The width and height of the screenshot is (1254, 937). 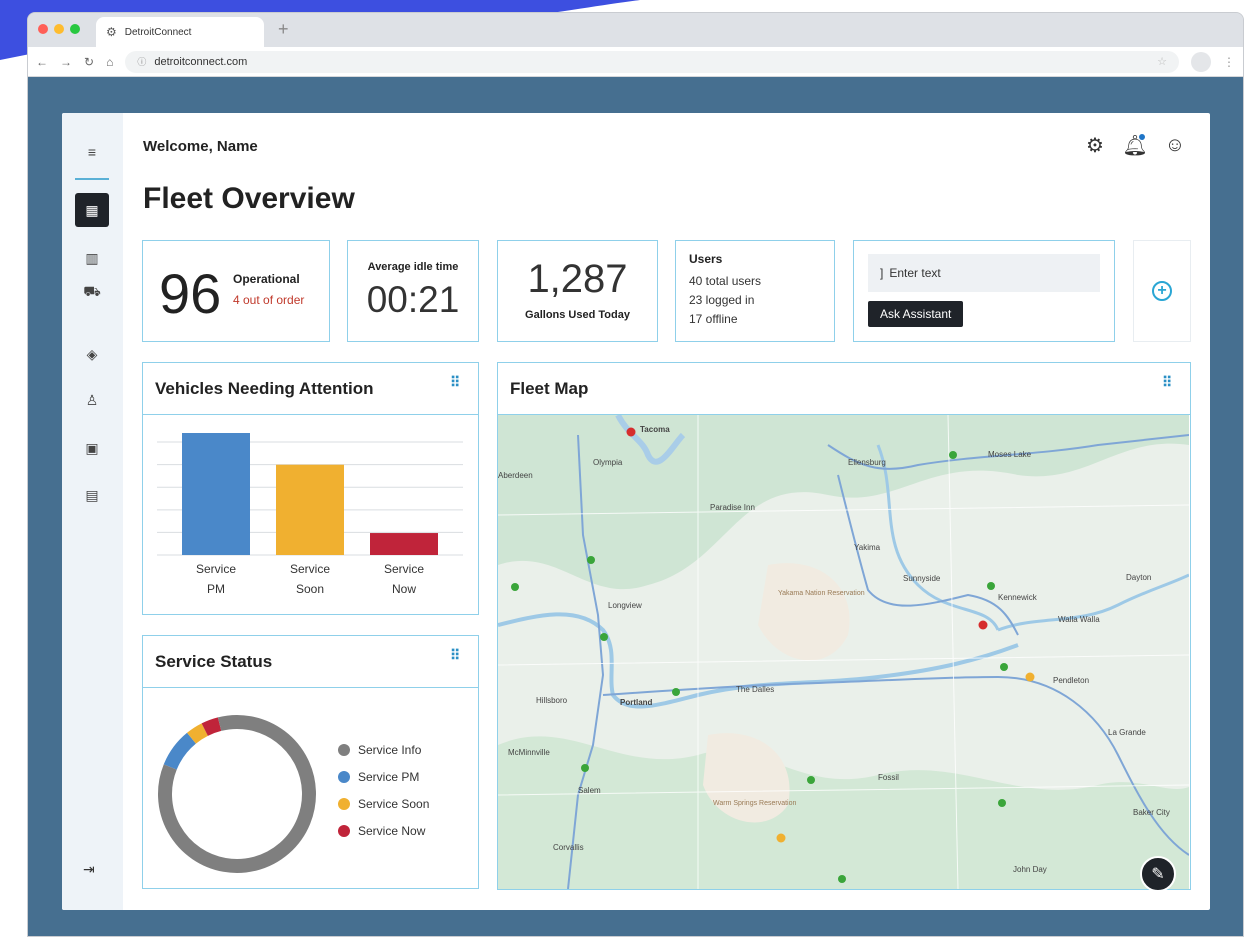 What do you see at coordinates (625, 605) in the screenshot?
I see `map-label-longview: Longview` at bounding box center [625, 605].